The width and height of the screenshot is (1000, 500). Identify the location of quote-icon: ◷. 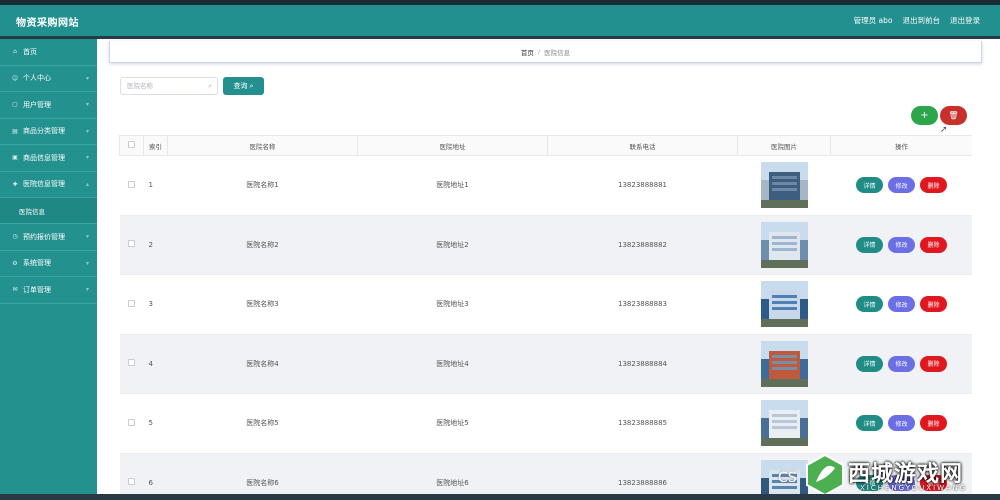
(15, 237).